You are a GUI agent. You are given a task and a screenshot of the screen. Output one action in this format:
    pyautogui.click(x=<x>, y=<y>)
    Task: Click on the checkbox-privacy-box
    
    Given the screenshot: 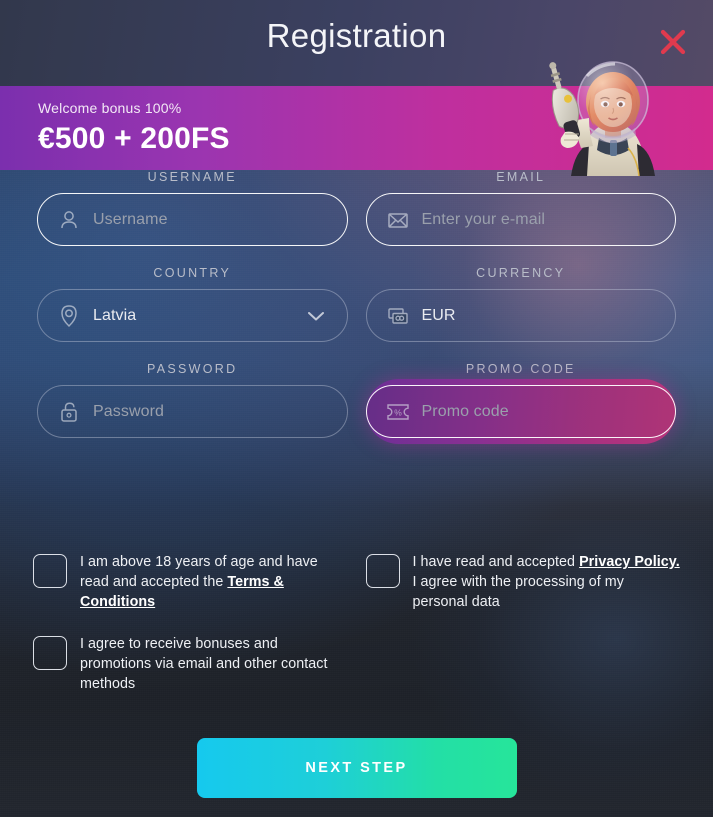 What is the action you would take?
    pyautogui.click(x=382, y=571)
    